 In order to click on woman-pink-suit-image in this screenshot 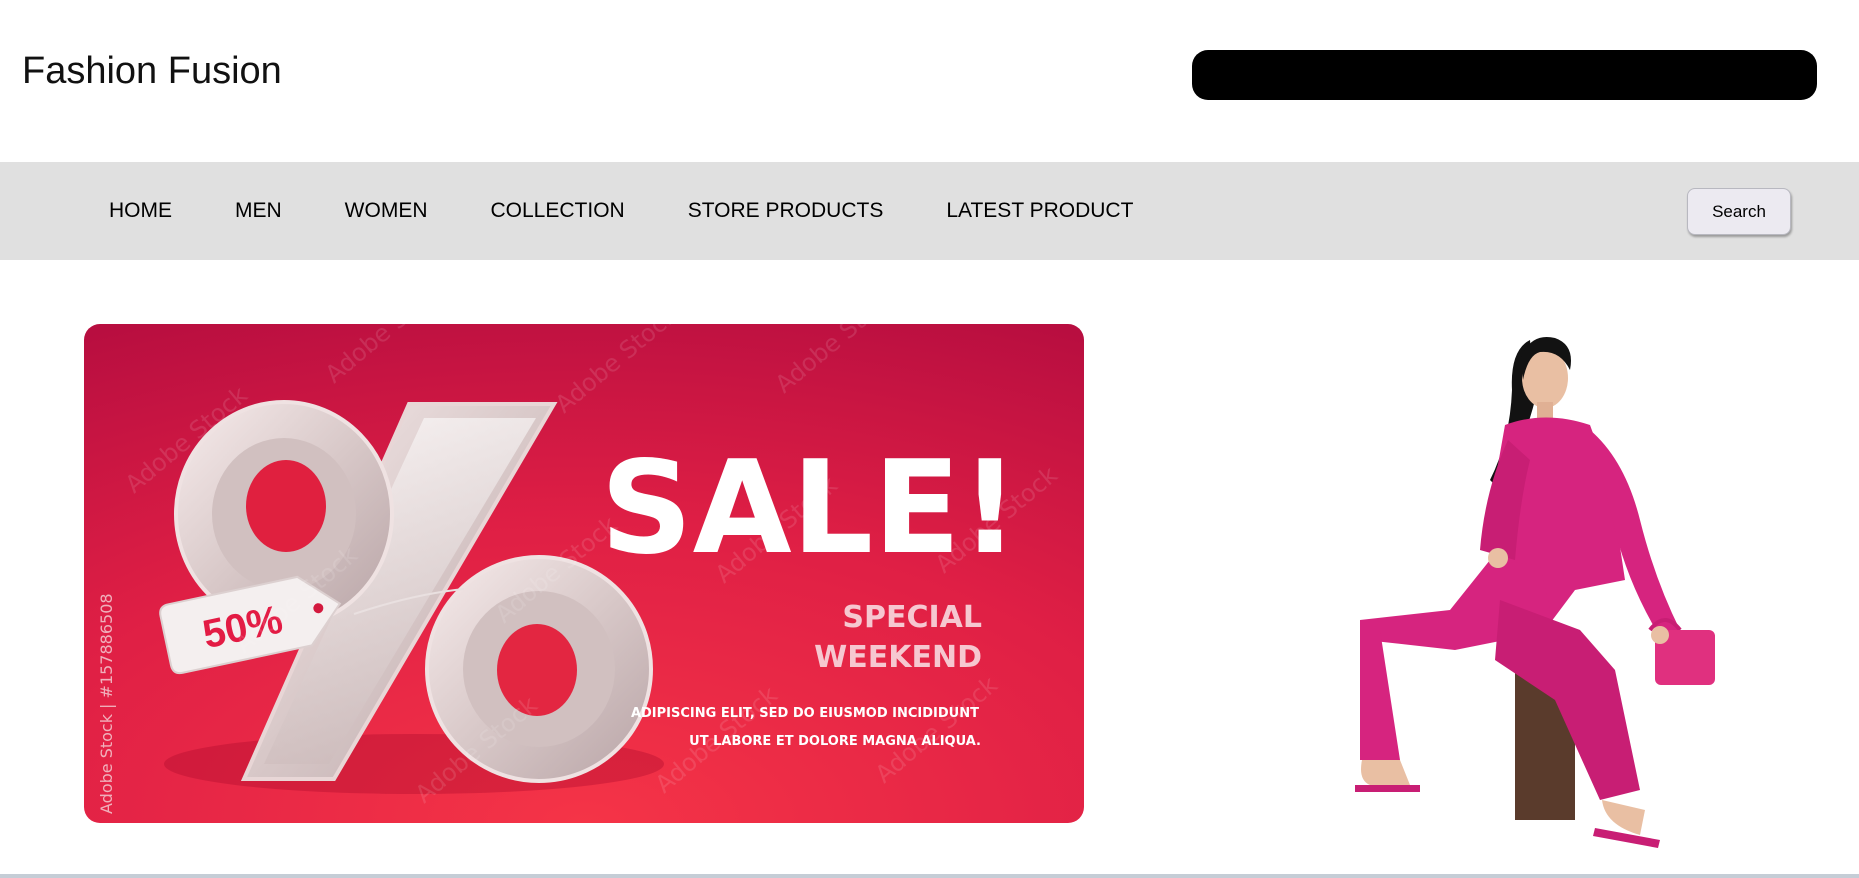, I will do `click(1535, 592)`.